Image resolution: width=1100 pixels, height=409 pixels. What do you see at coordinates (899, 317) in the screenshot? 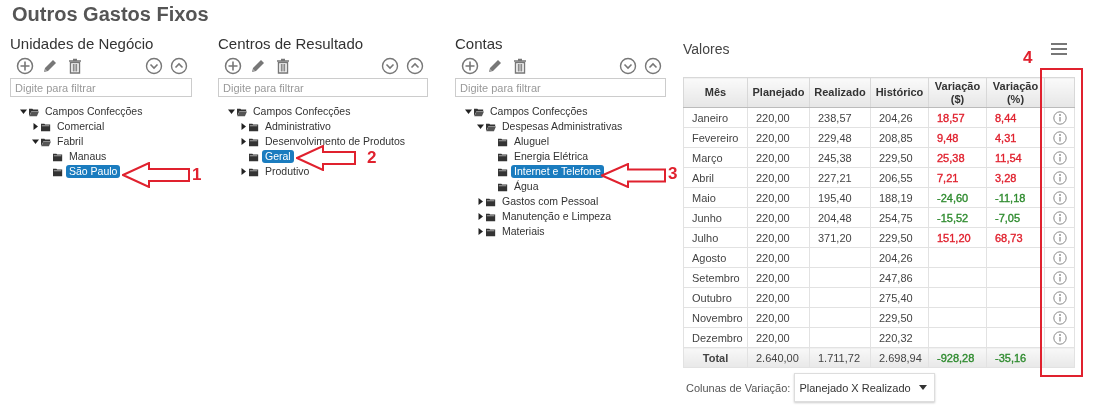
I see `table-cell: 229,50` at bounding box center [899, 317].